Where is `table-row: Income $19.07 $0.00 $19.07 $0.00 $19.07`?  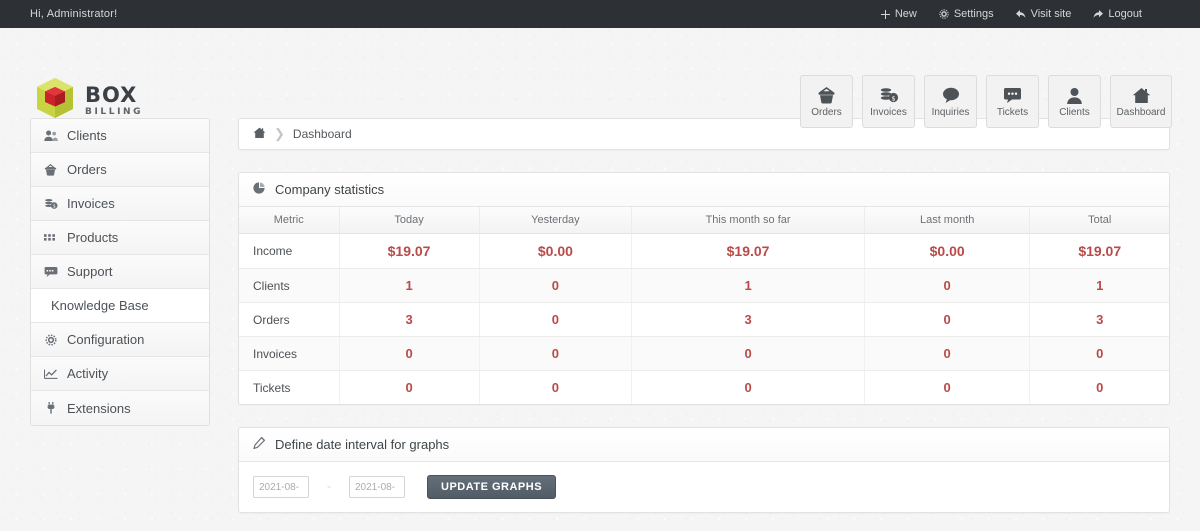 table-row: Income $19.07 $0.00 $19.07 $0.00 $19.07 is located at coordinates (704, 251).